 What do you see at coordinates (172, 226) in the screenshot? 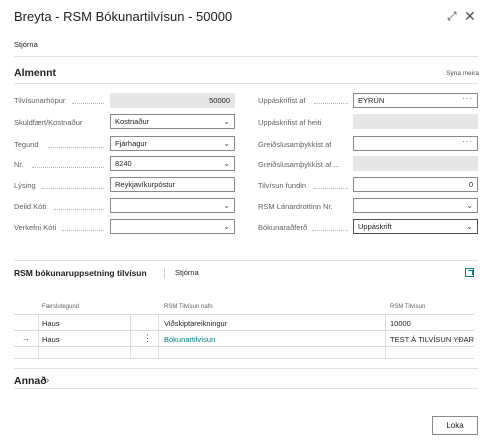
I see `project-code-select: ⌄` at bounding box center [172, 226].